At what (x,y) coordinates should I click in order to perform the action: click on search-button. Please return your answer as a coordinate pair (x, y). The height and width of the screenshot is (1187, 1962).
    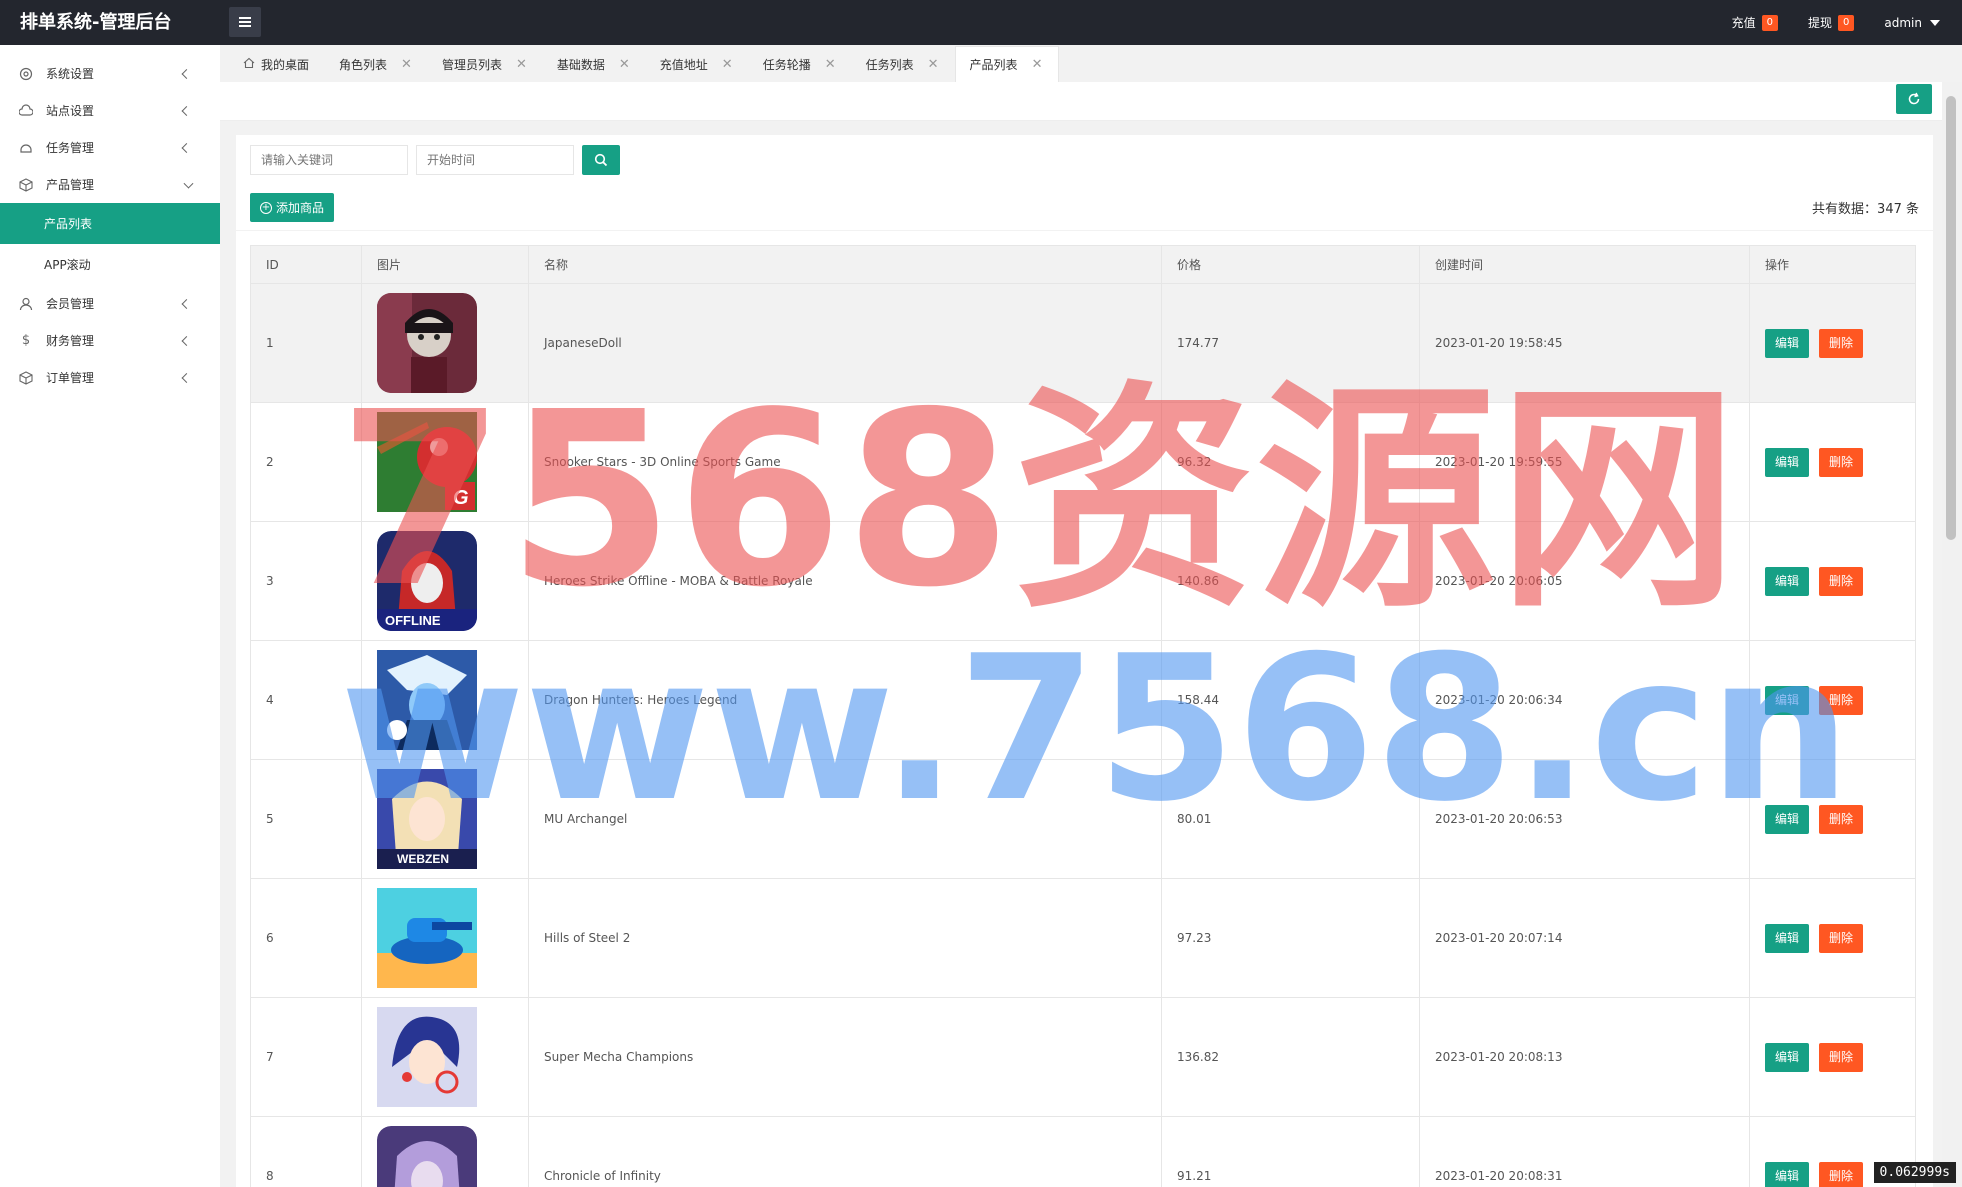
    Looking at the image, I should click on (601, 160).